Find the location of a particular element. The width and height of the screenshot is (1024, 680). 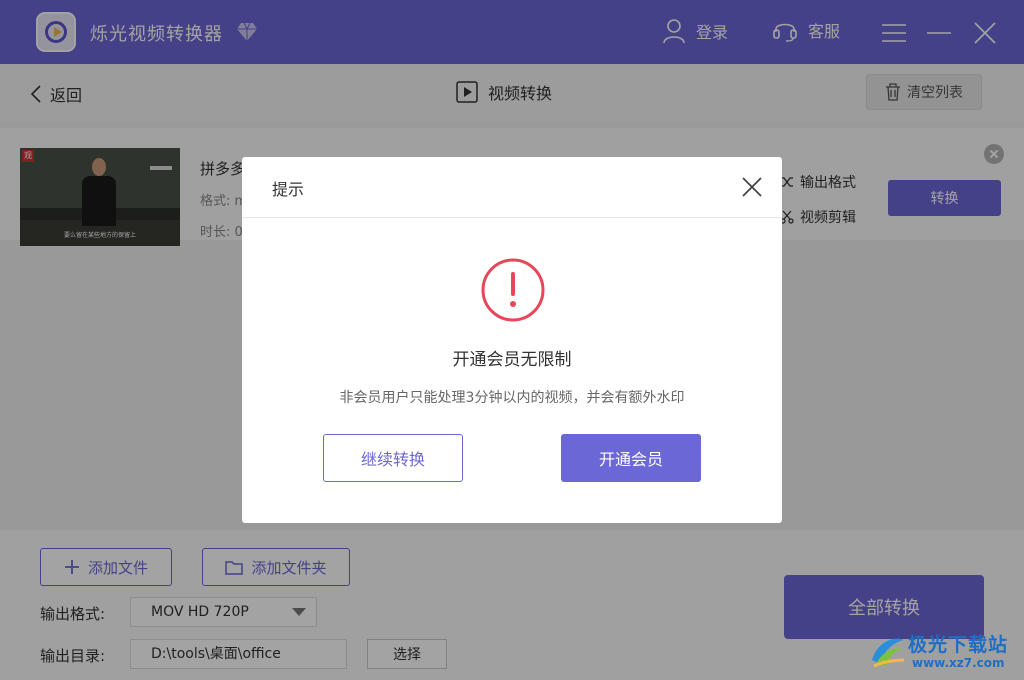

watermark-url: www.xz7.com is located at coordinates (958, 663).